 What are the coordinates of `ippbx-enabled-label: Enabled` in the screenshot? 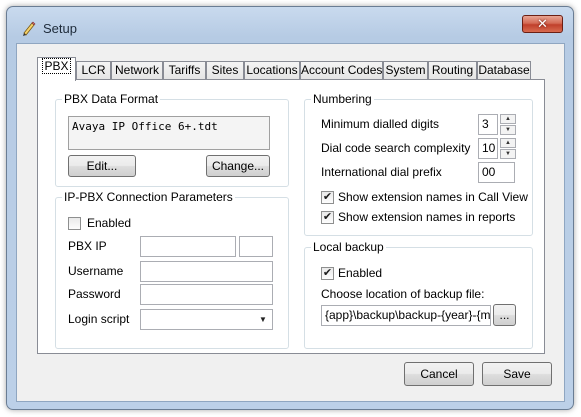 It's located at (109, 223).